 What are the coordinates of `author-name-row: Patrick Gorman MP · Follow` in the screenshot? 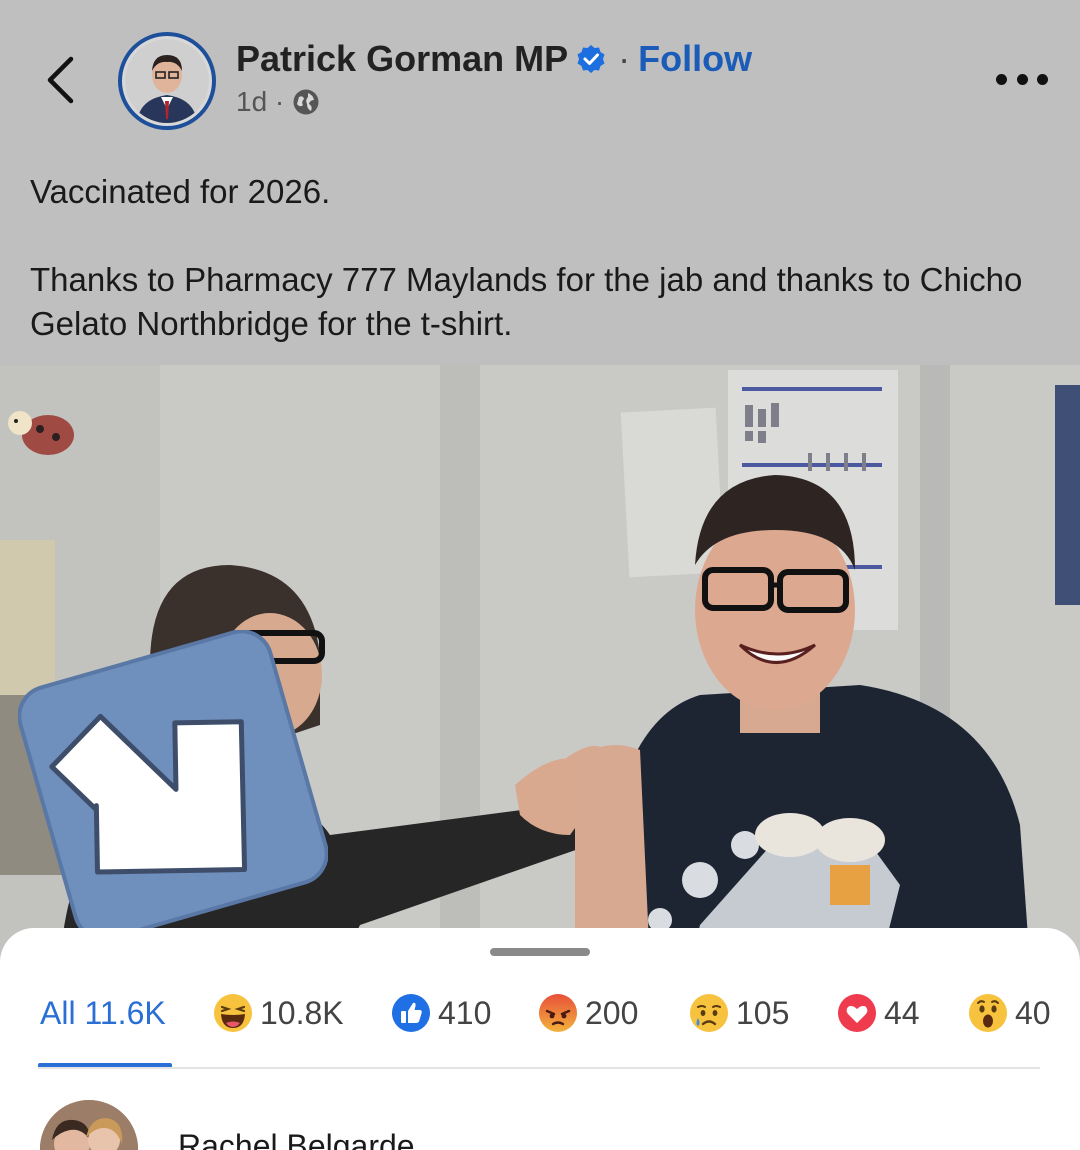 It's located at (494, 59).